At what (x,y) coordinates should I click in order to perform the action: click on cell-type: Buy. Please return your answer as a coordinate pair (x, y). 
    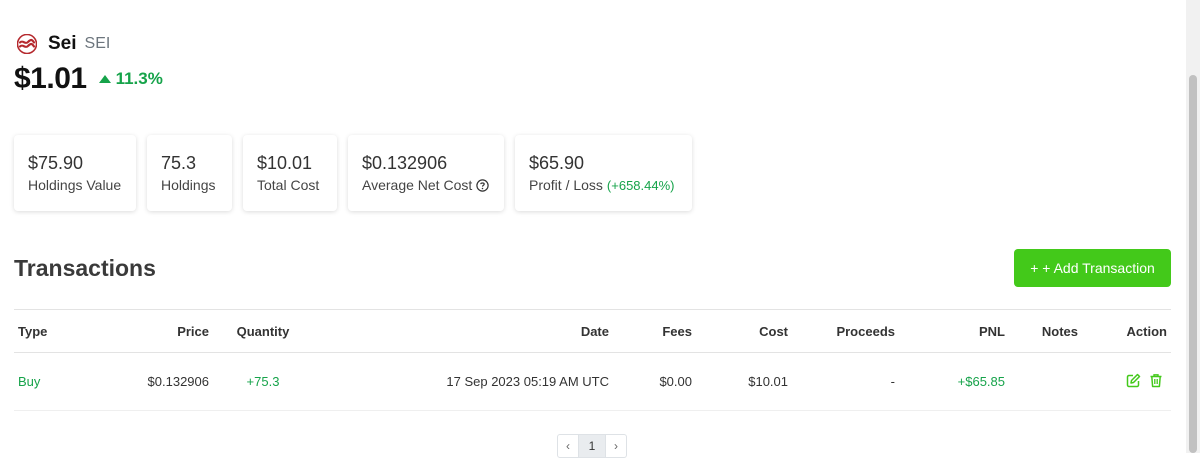
    Looking at the image, I should click on (46, 381).